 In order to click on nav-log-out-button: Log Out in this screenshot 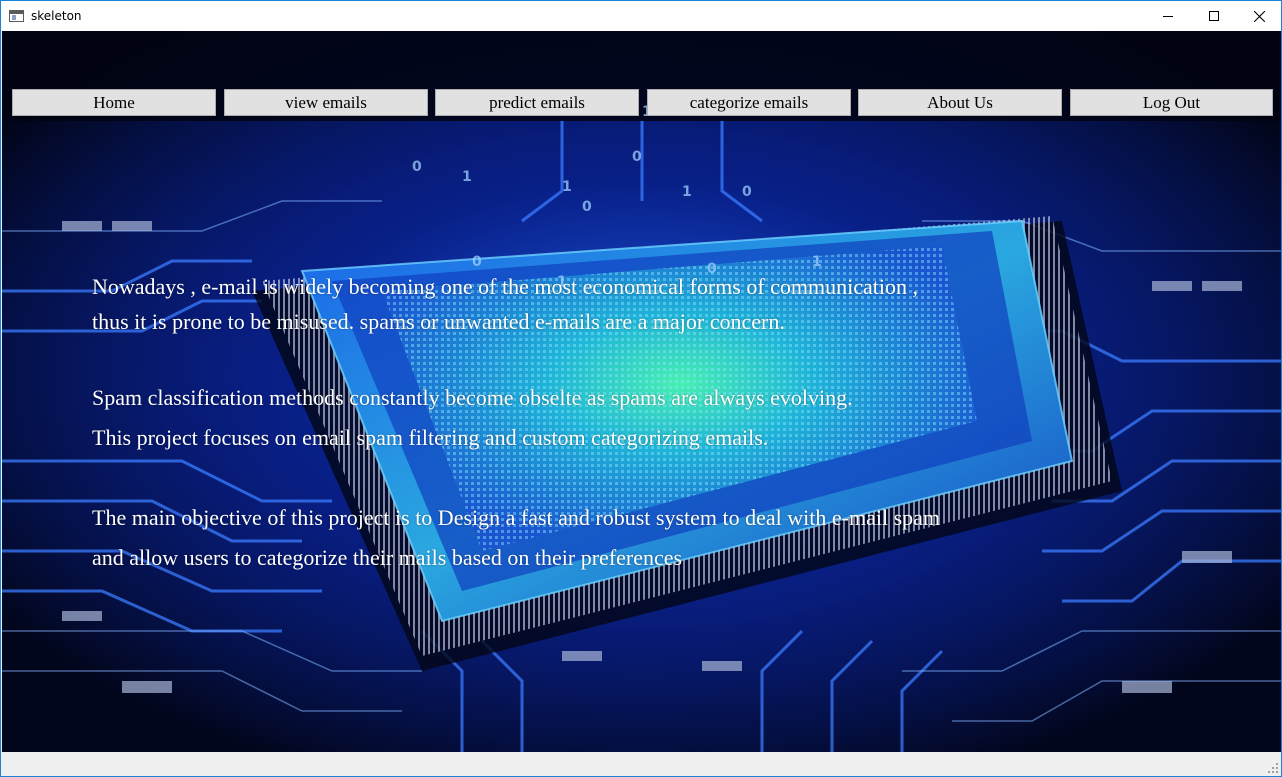, I will do `click(1171, 102)`.